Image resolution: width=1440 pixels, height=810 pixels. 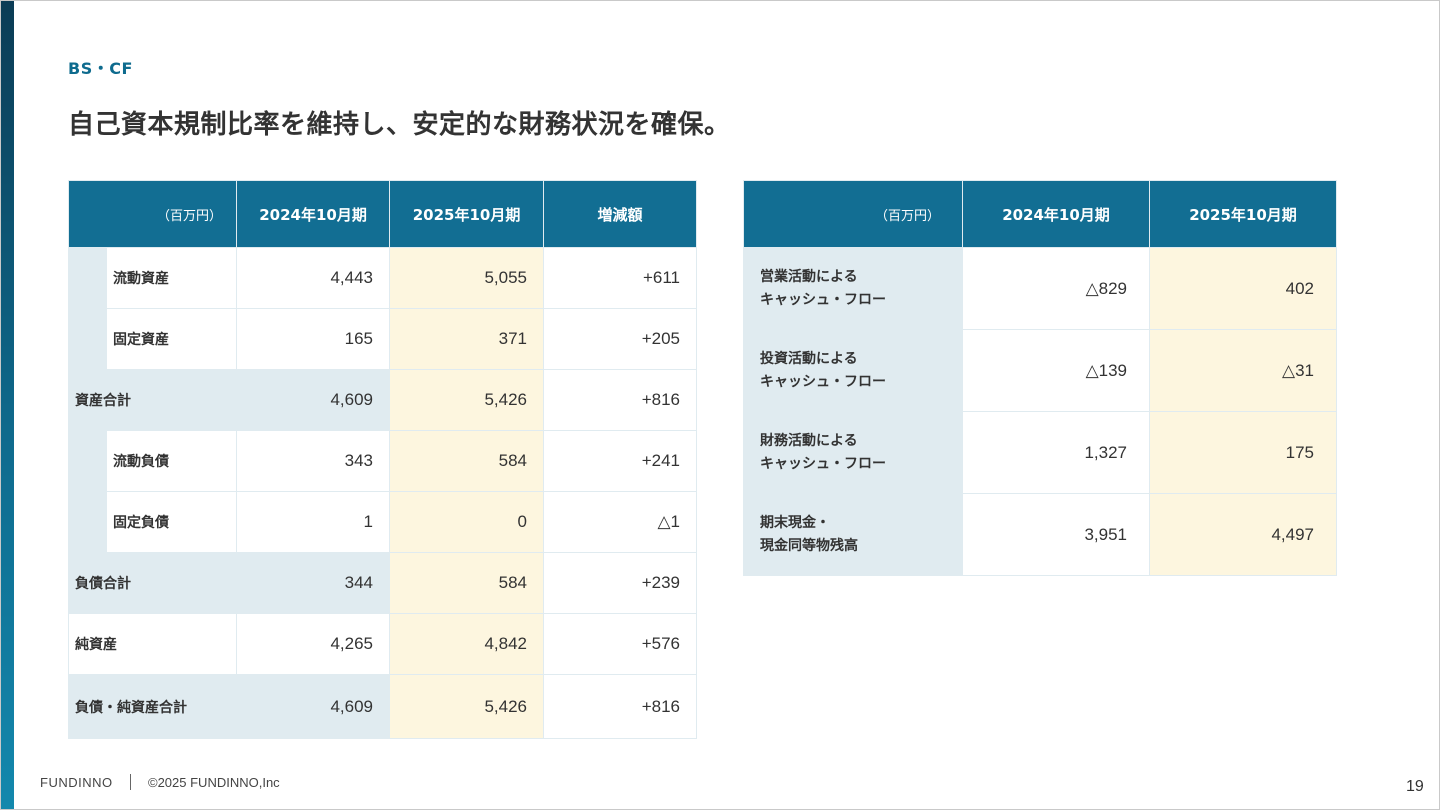 I want to click on cell-diff: △1, so click(x=620, y=522).